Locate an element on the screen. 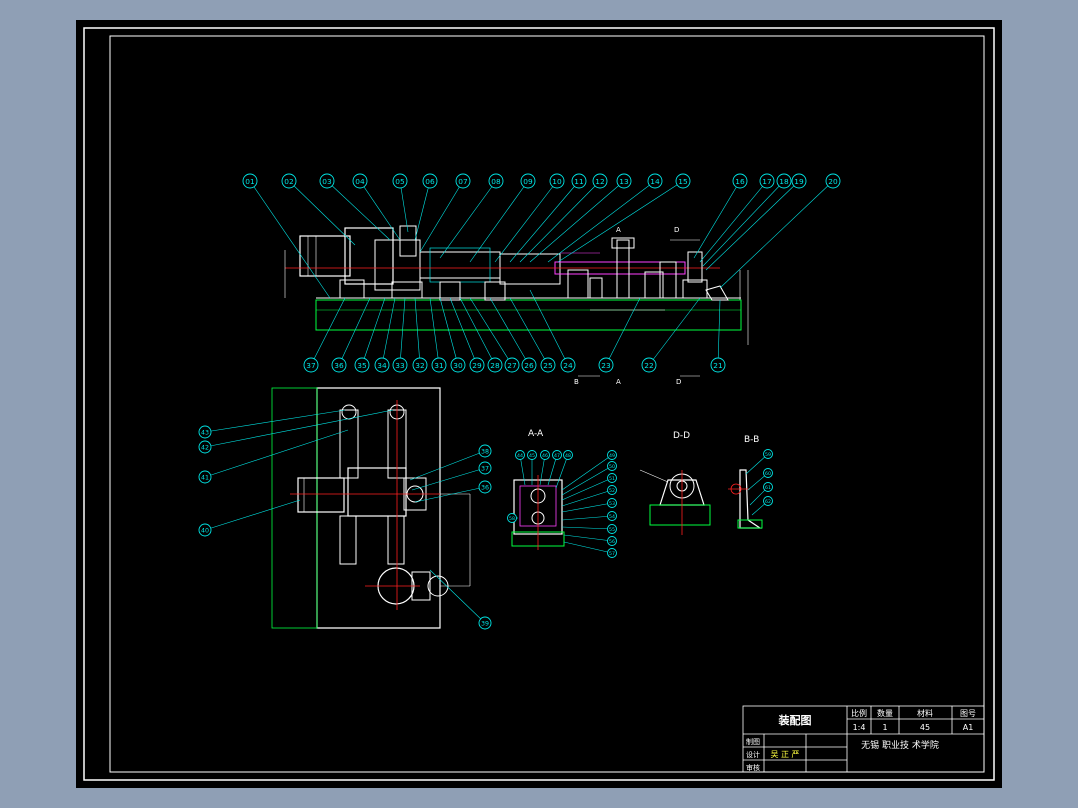  balloon-label-top-row-02: 02 is located at coordinates (288, 181).